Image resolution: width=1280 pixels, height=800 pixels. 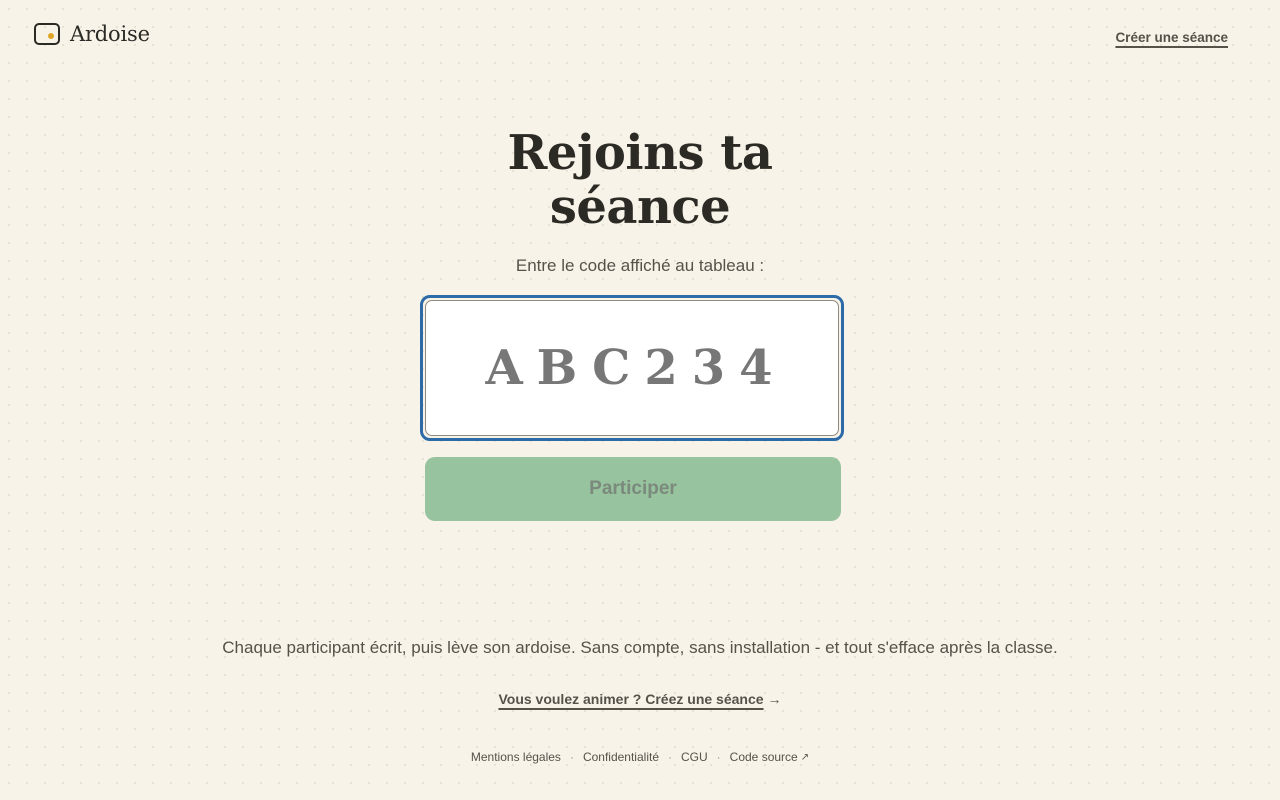 What do you see at coordinates (51, 36) in the screenshot?
I see `logo-accent-dot` at bounding box center [51, 36].